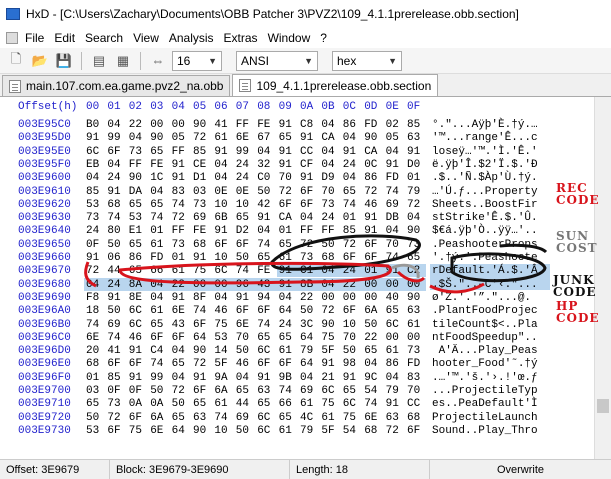  What do you see at coordinates (135, 192) in the screenshot?
I see `hex-byte: DA` at bounding box center [135, 192].